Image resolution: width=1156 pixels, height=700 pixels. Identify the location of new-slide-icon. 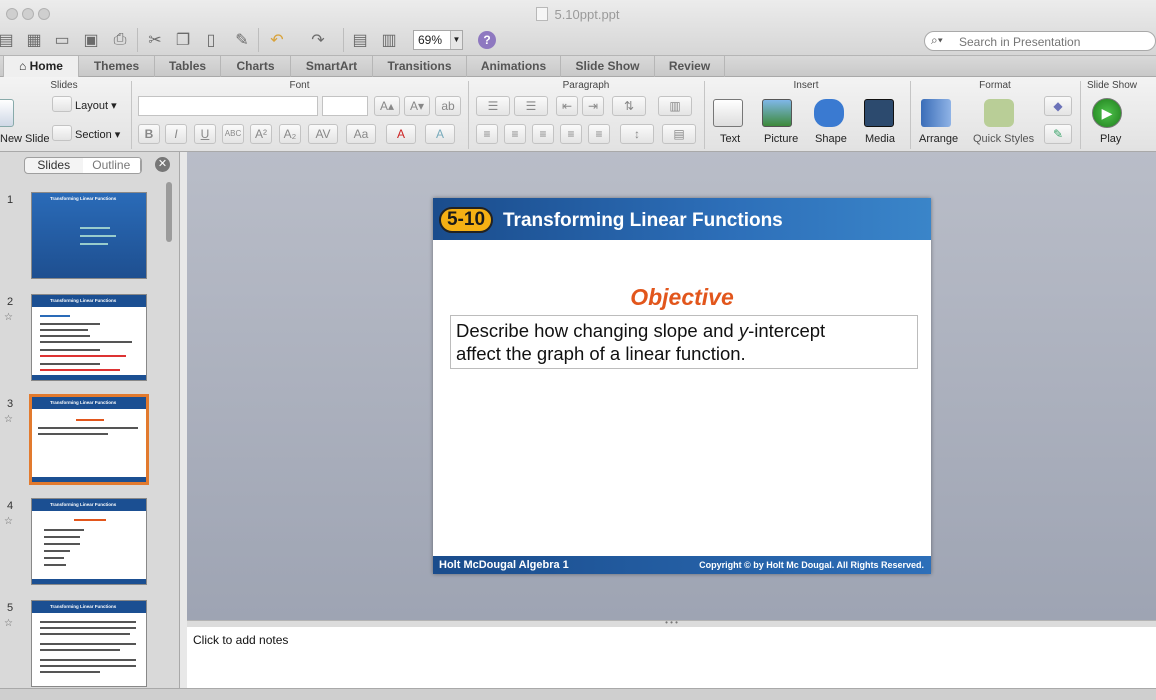
(7, 113).